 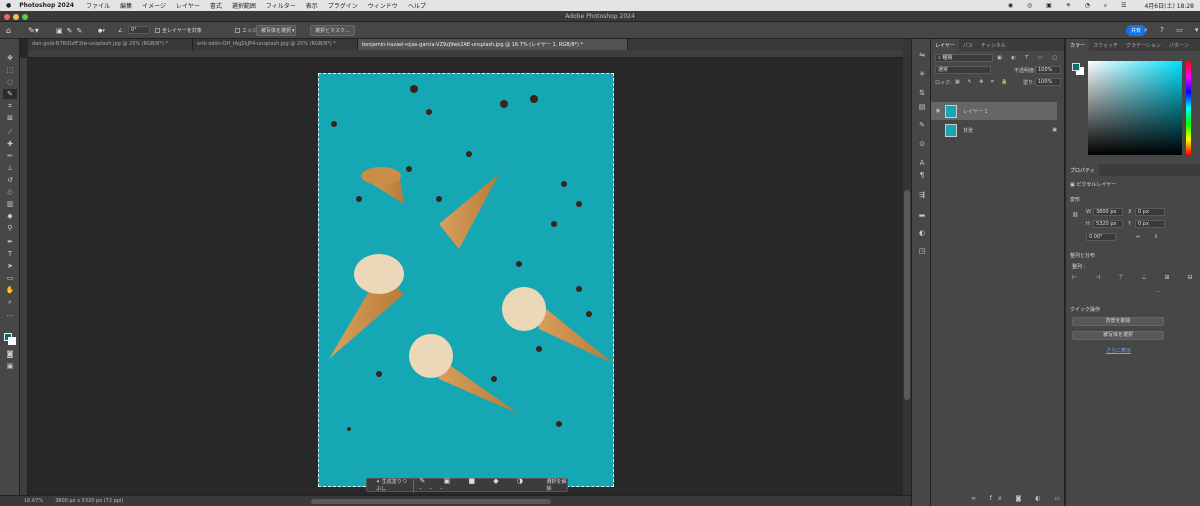 What do you see at coordinates (101, 30) in the screenshot?
I see `brush-size-icon: ●▾` at bounding box center [101, 30].